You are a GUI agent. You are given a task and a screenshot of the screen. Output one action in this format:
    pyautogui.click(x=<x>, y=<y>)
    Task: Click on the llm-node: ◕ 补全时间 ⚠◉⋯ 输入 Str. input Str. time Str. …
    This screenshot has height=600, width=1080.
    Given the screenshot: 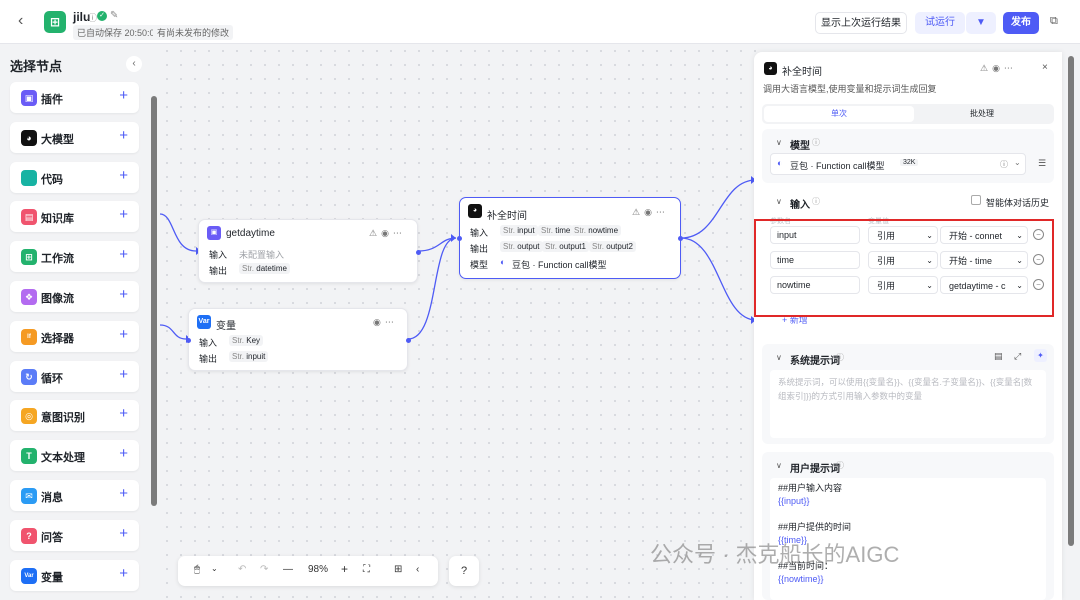 What is the action you would take?
    pyautogui.click(x=570, y=238)
    